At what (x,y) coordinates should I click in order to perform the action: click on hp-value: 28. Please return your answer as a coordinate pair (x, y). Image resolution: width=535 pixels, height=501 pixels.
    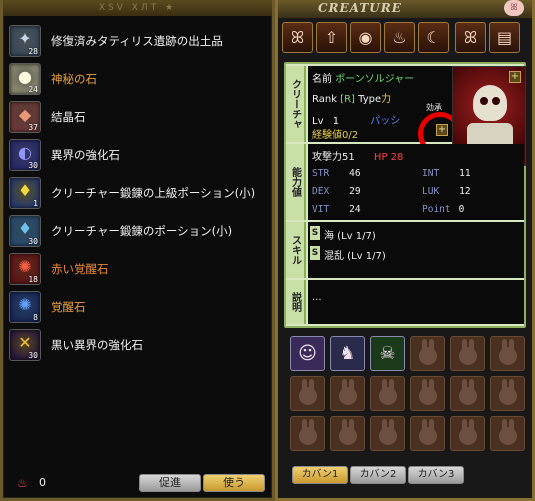
    Looking at the image, I should click on (397, 157).